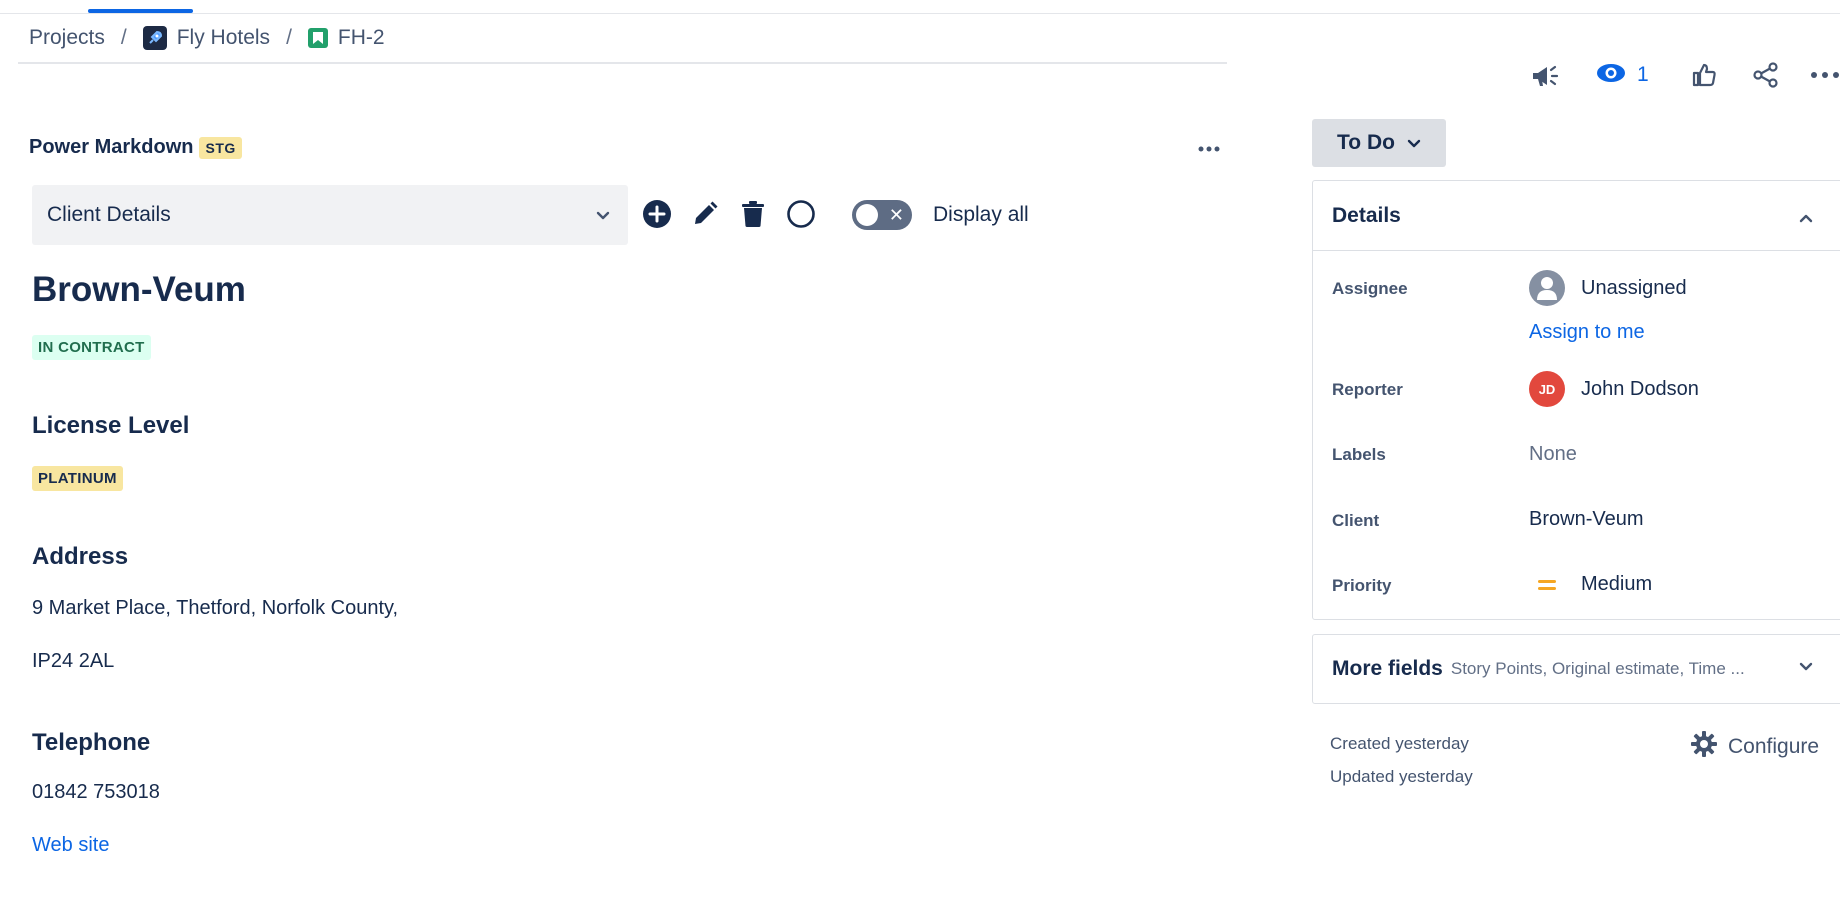 The image size is (1840, 900). I want to click on power-markdown-title: Power Markdown STG, so click(135, 147).